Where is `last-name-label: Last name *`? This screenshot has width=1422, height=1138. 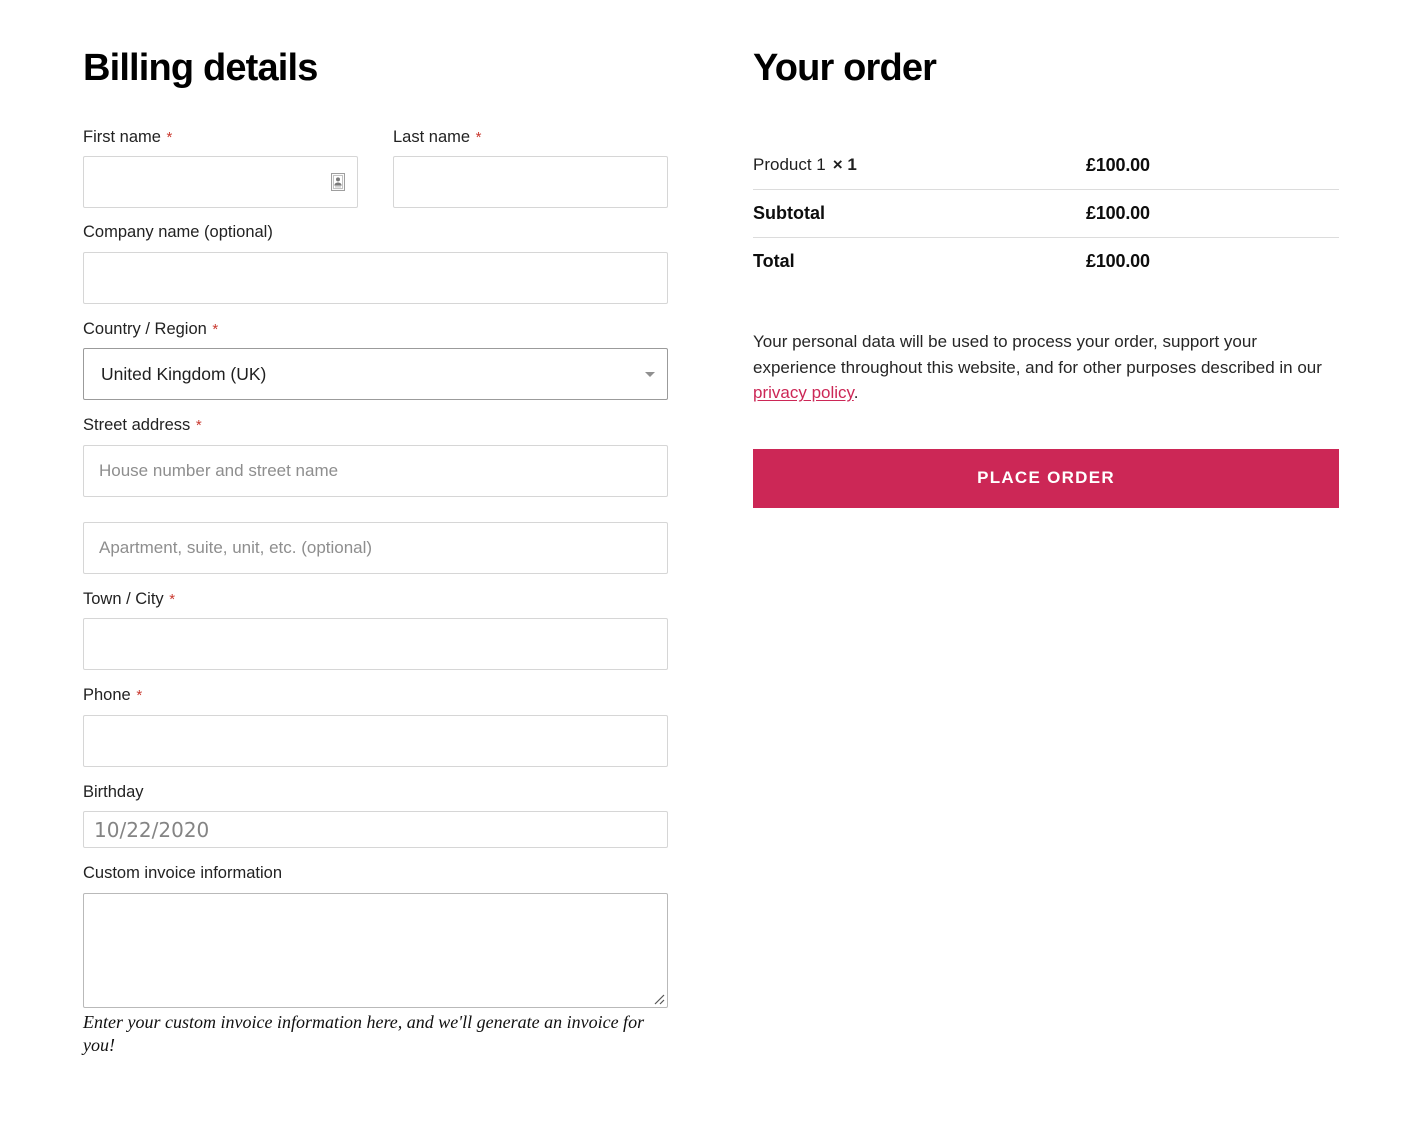 last-name-label: Last name * is located at coordinates (530, 137).